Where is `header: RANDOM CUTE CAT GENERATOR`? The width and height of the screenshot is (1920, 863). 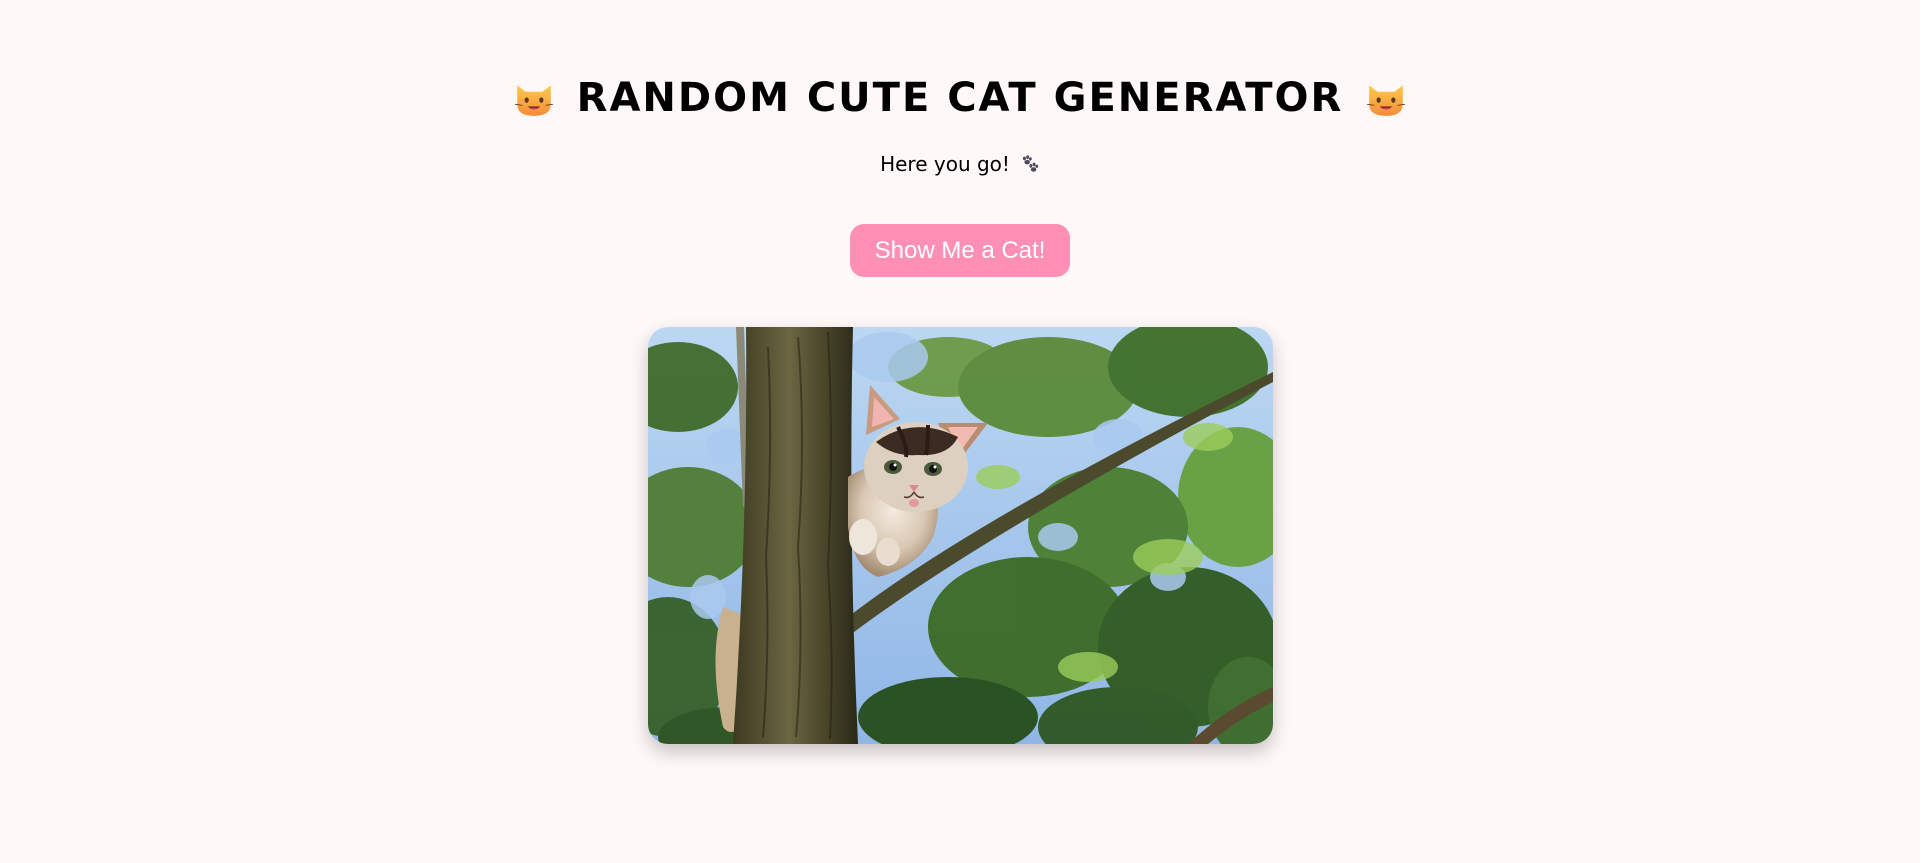 header: RANDOM CUTE CAT GENERATOR is located at coordinates (960, 98).